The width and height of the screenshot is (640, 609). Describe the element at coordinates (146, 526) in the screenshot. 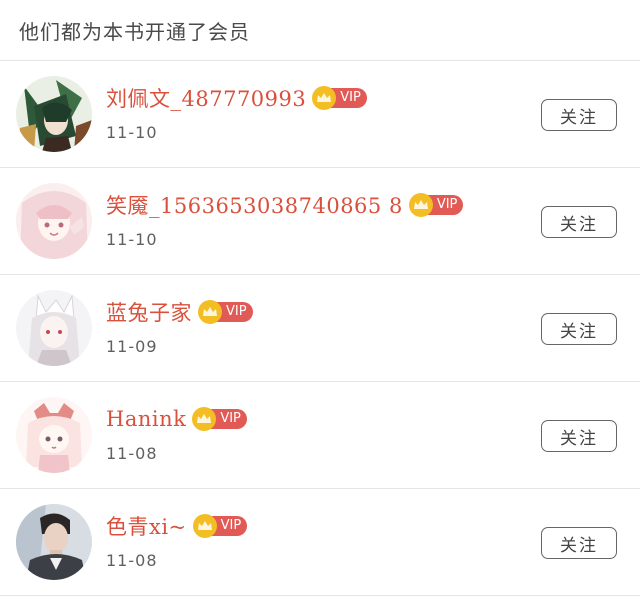

I see `member-name: 色青xi~` at that location.